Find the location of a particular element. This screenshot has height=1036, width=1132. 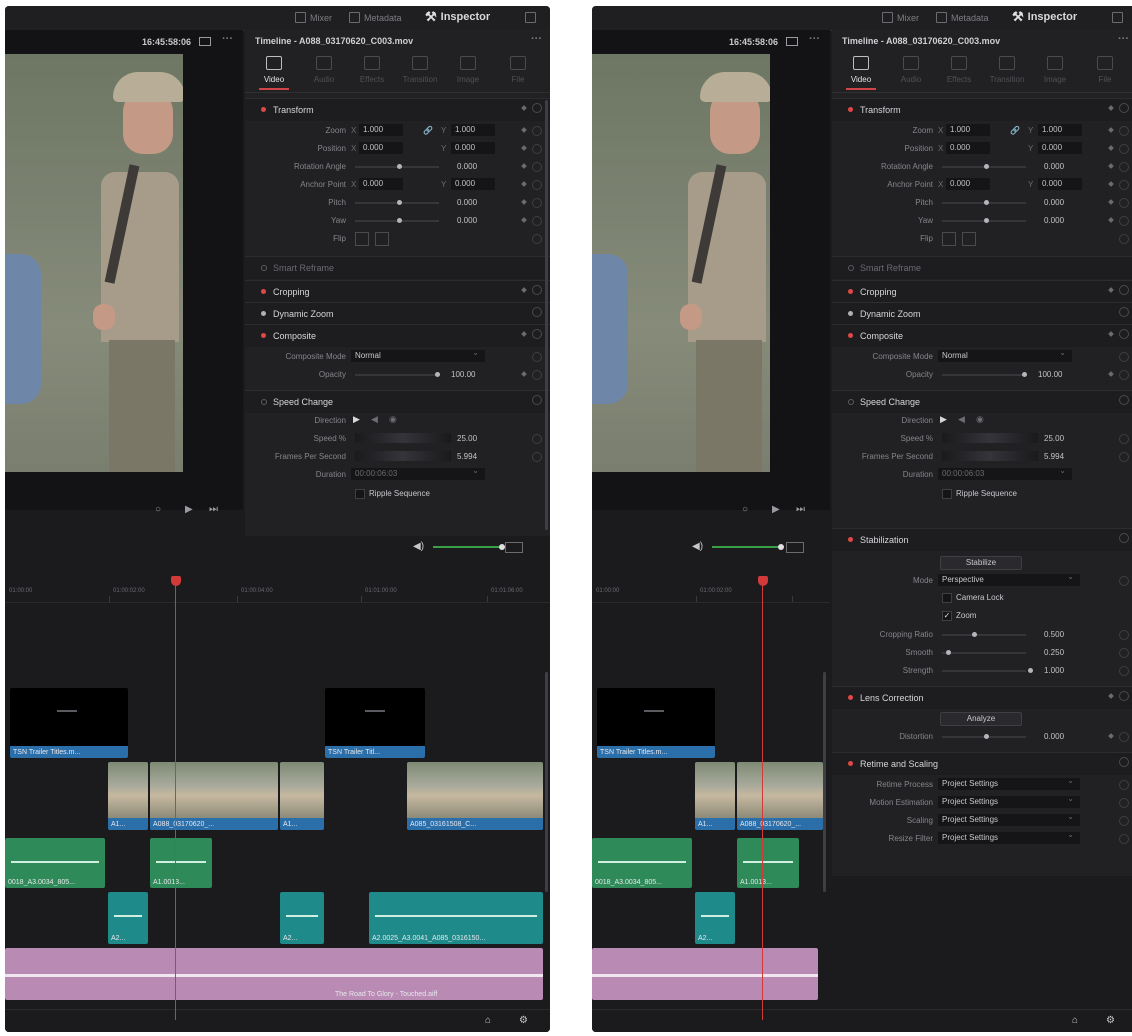

inspector-options-icon: ··· is located at coordinates (1123, 39).